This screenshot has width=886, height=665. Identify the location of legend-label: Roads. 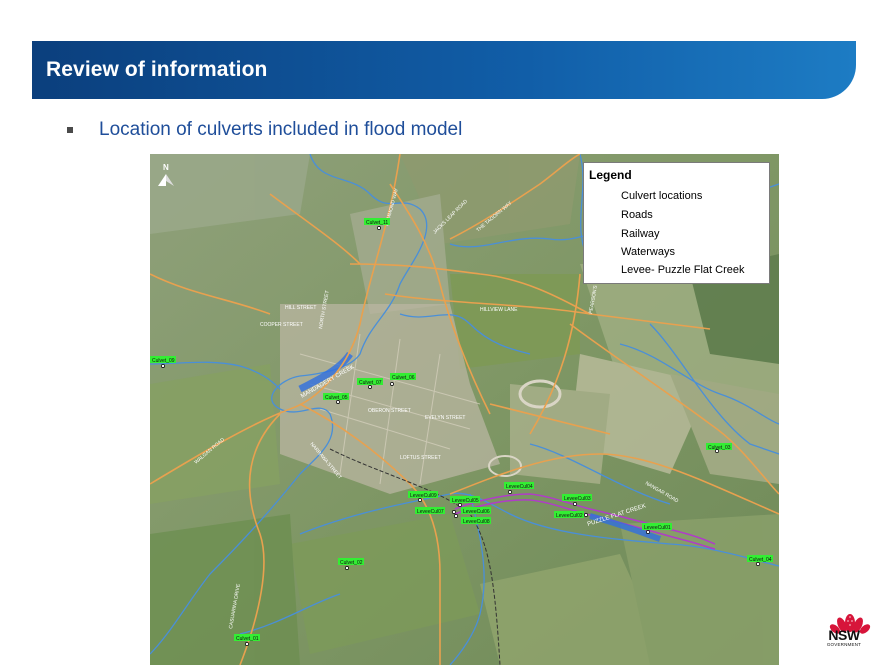
(637, 215).